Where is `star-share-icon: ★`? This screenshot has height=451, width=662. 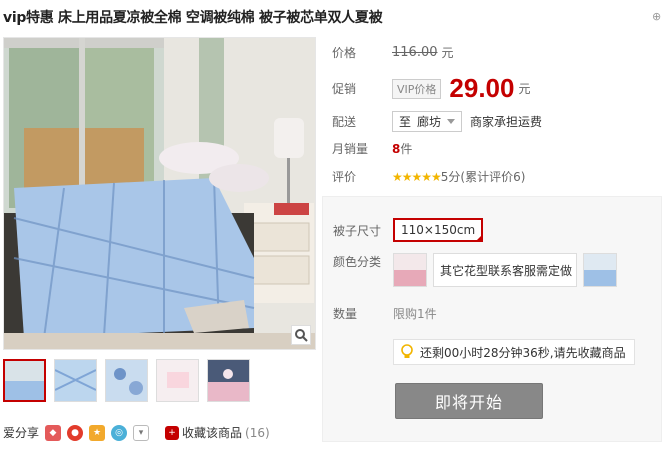 star-share-icon: ★ is located at coordinates (97, 432).